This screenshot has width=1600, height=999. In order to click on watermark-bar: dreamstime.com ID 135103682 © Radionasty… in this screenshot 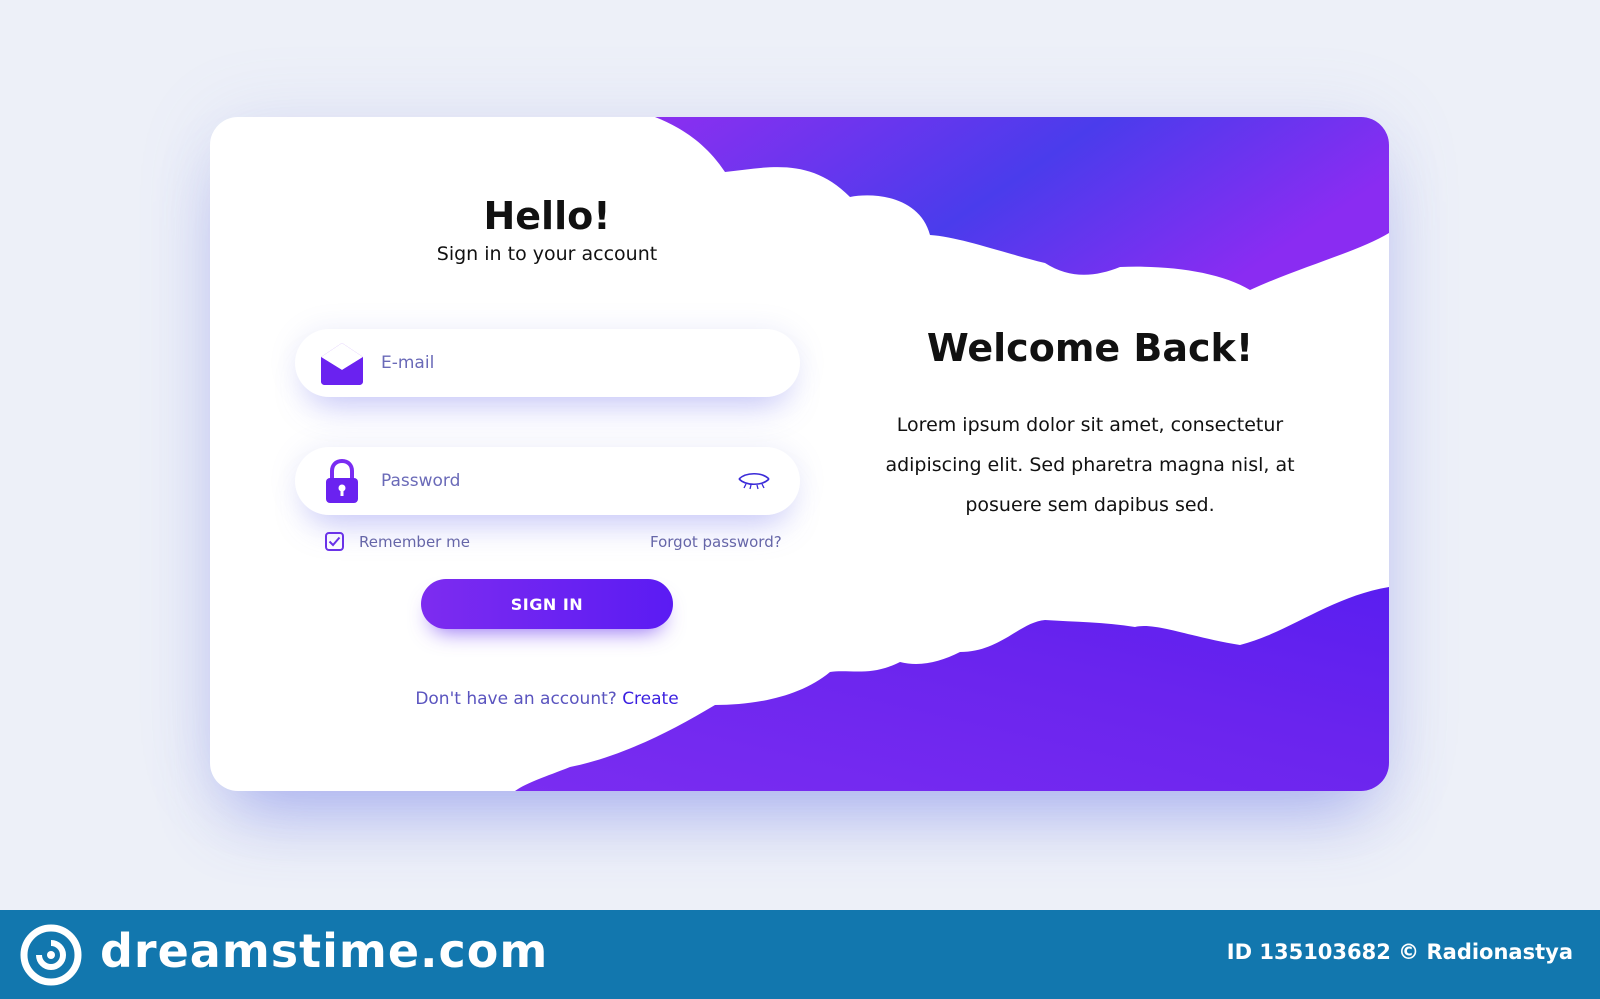, I will do `click(800, 954)`.